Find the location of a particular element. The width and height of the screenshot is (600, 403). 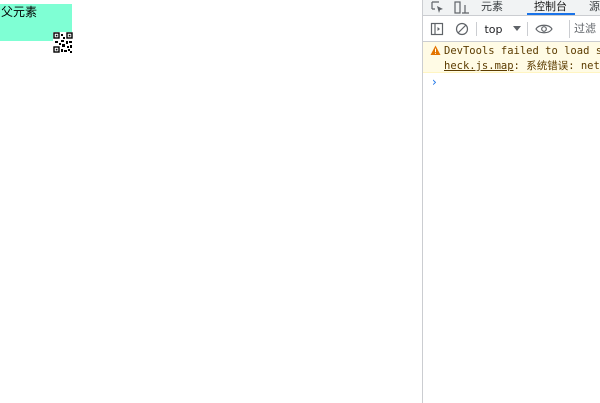

dropdown-arrow-icon is located at coordinates (516, 28).